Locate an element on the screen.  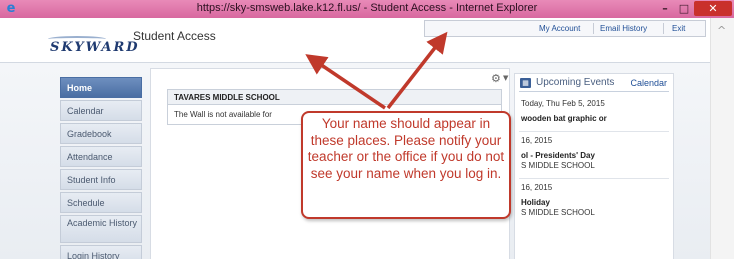
maximize-button: □ is located at coordinates (684, 8).